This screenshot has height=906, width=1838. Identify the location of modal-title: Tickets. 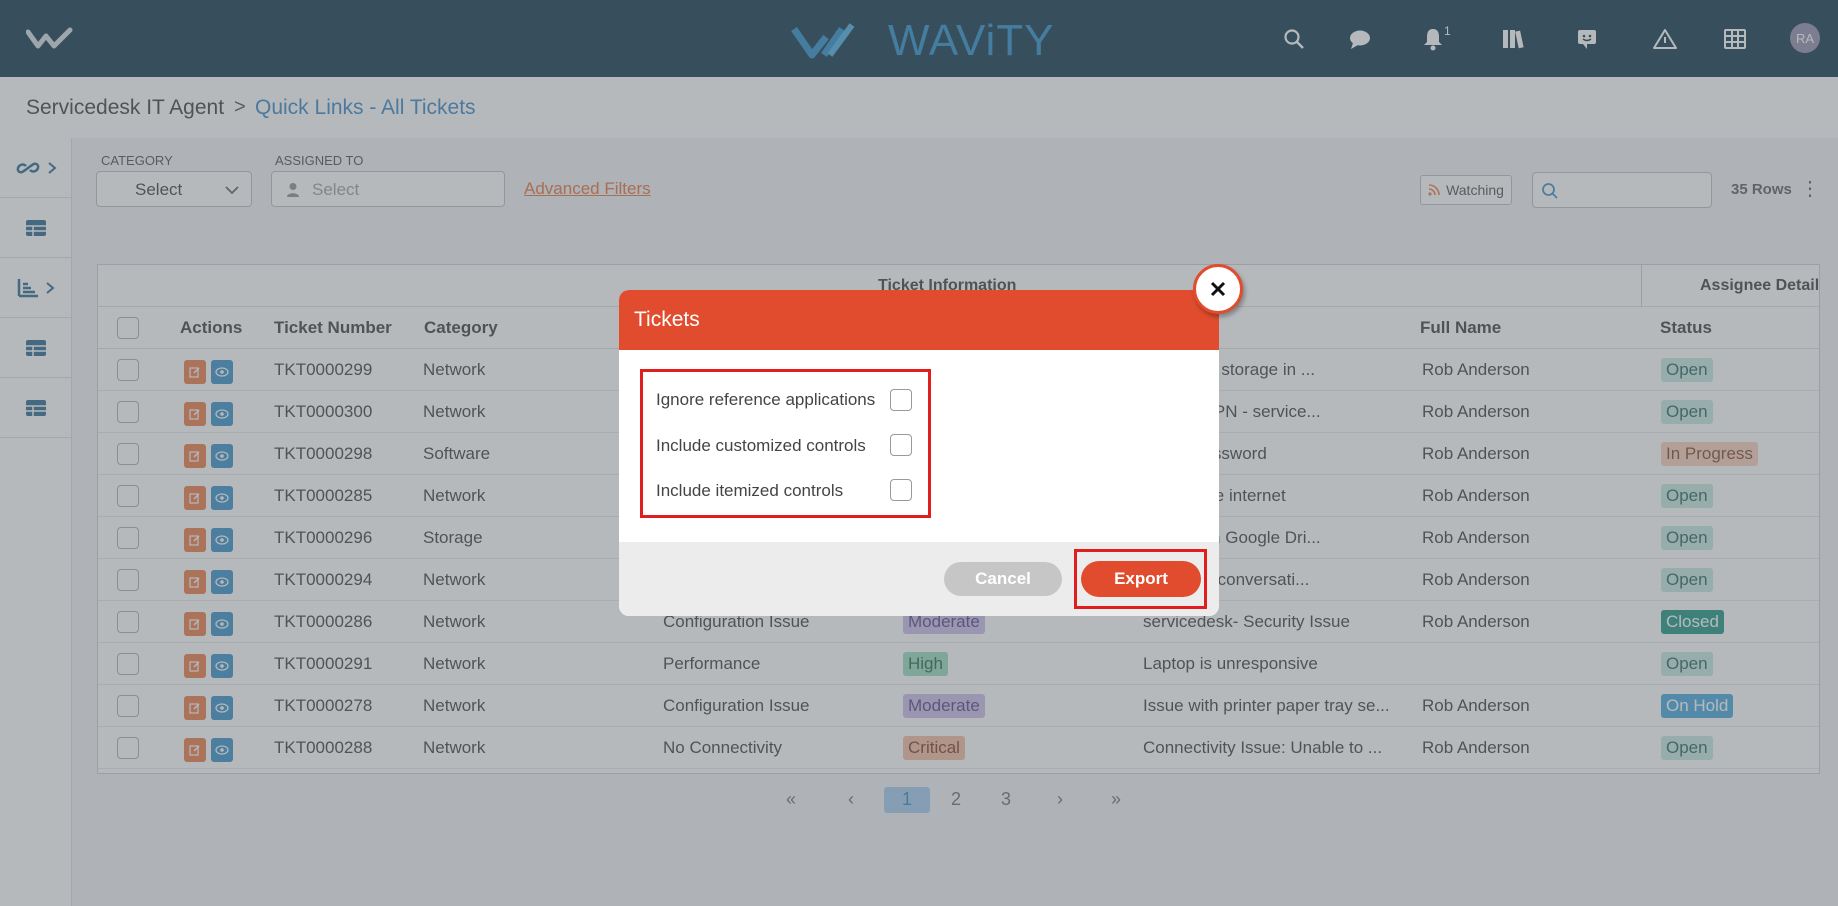
(667, 319).